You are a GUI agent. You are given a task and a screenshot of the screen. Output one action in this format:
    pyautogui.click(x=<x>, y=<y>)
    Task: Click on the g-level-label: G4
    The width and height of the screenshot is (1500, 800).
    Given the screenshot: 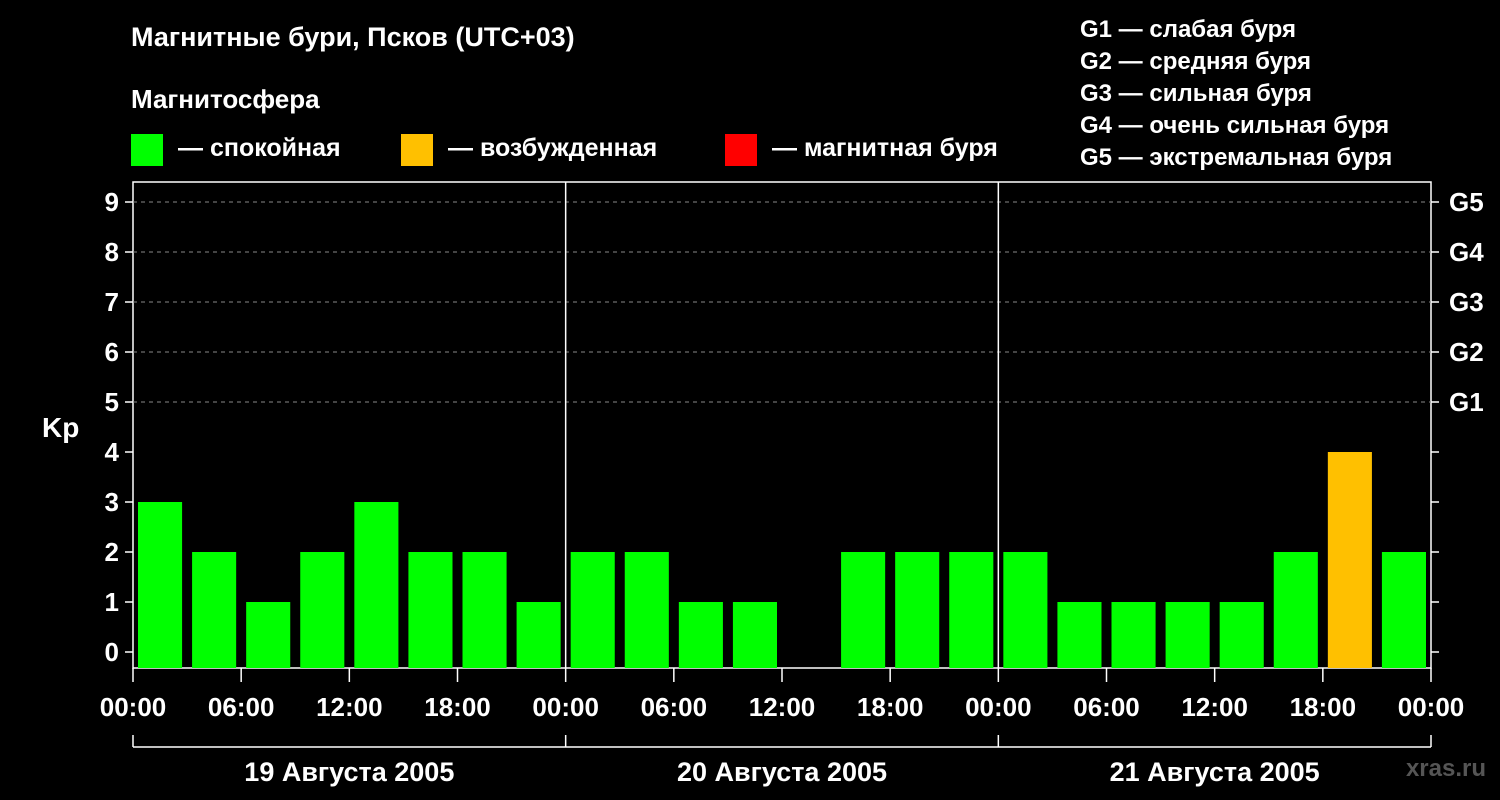 What is the action you would take?
    pyautogui.click(x=1466, y=252)
    